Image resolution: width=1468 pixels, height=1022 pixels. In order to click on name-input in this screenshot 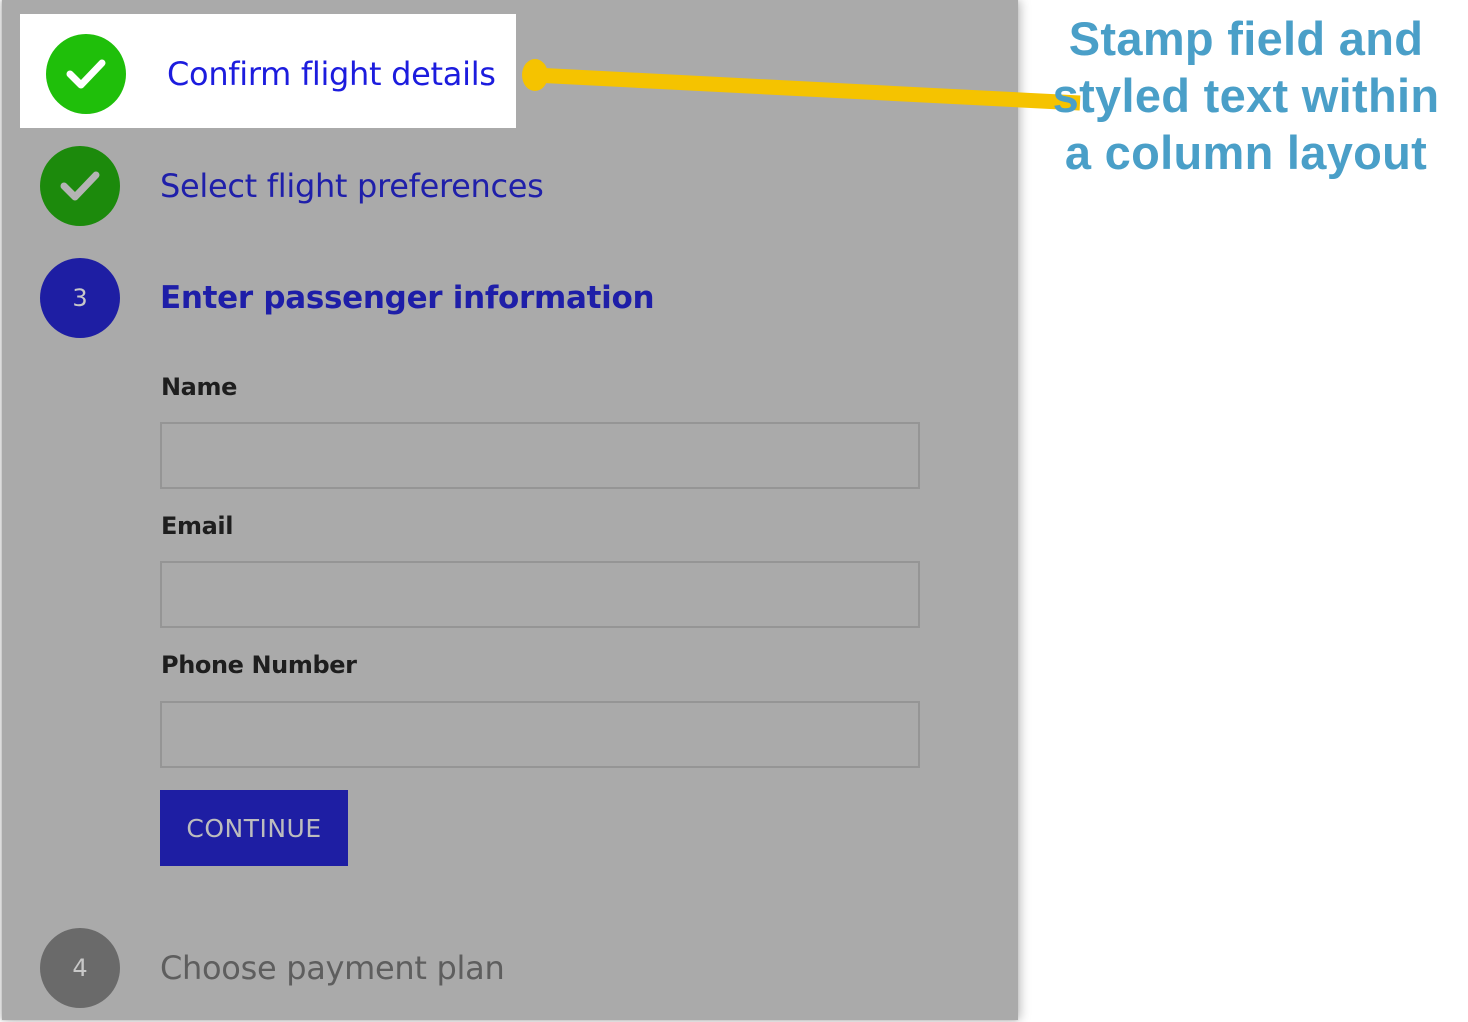, I will do `click(540, 455)`.